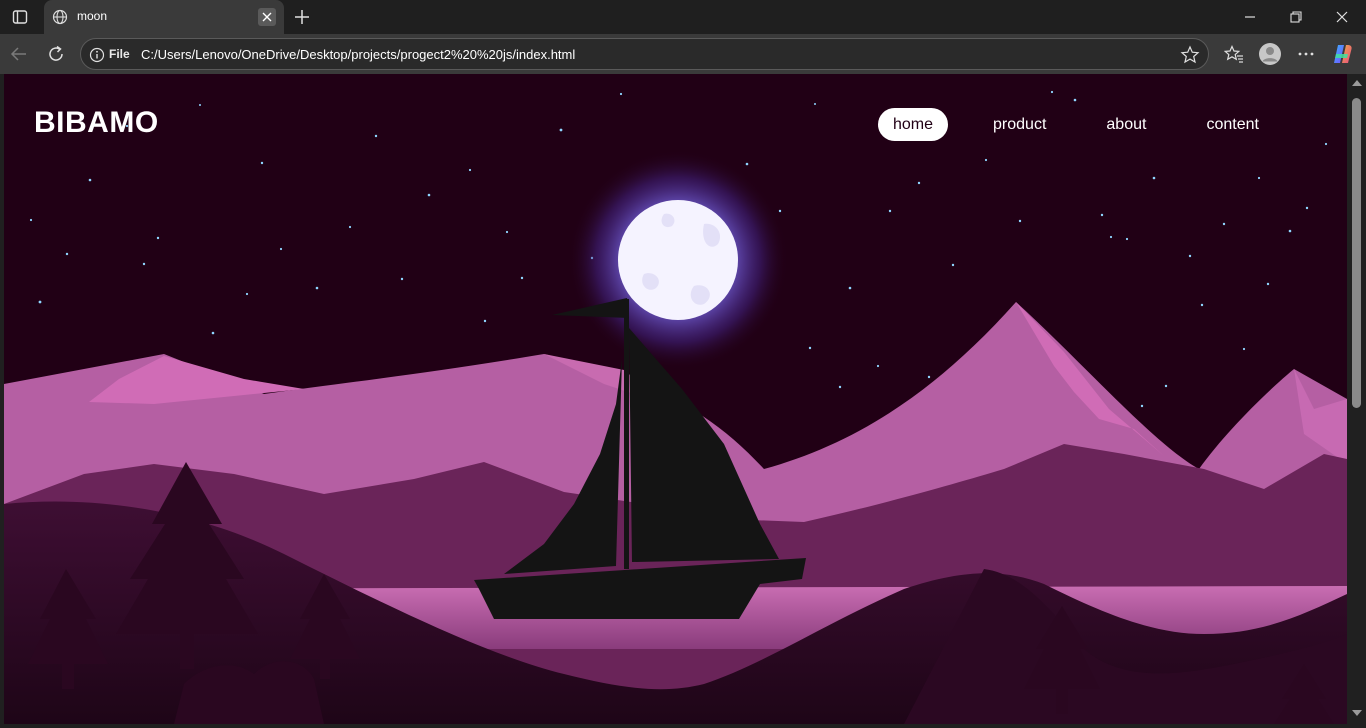  Describe the element at coordinates (683, 17) in the screenshot. I see `title-bar: moon` at that location.